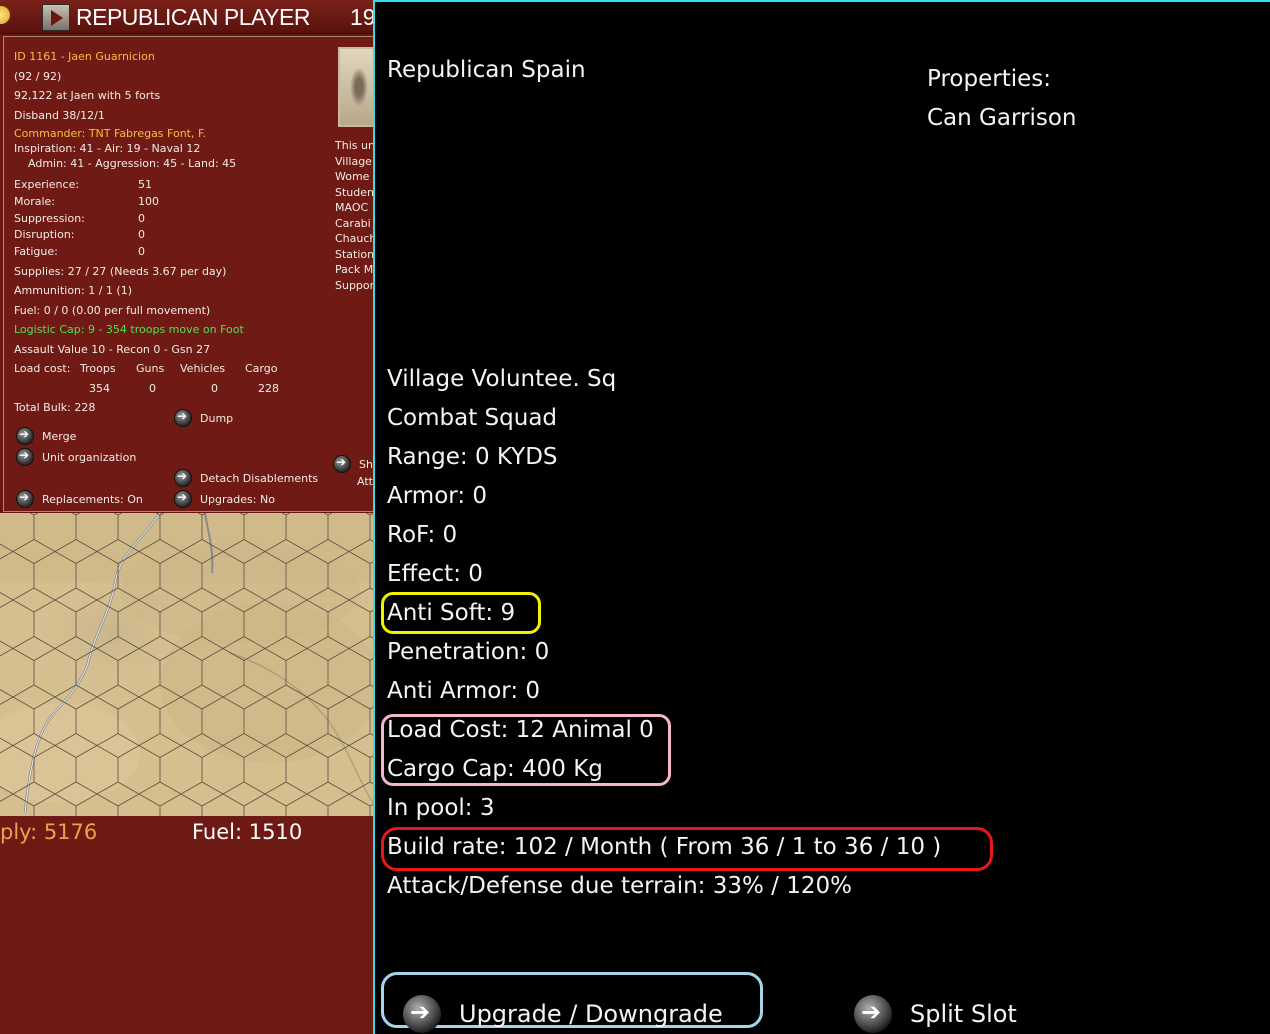 Image resolution: width=1270 pixels, height=1034 pixels. Describe the element at coordinates (35, 201) in the screenshot. I see `stat-label: Morale:` at that location.